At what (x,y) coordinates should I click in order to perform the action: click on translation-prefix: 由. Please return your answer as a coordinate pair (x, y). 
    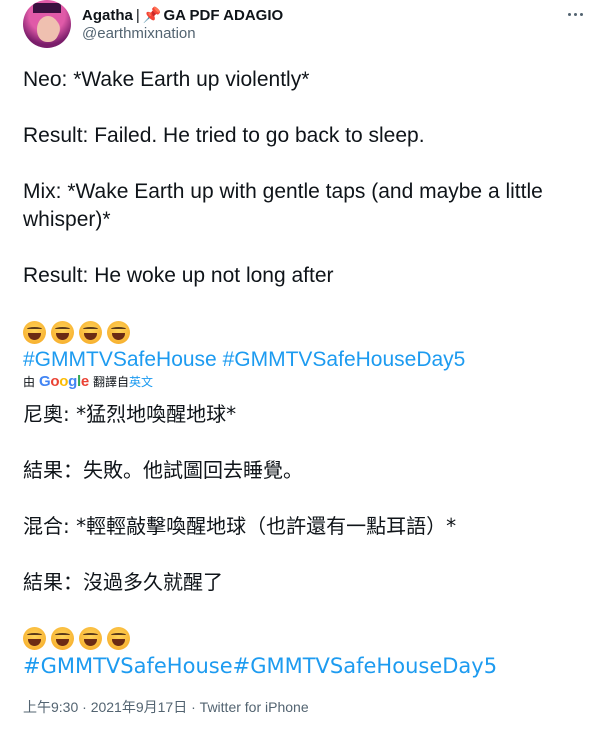
    Looking at the image, I should click on (29, 382).